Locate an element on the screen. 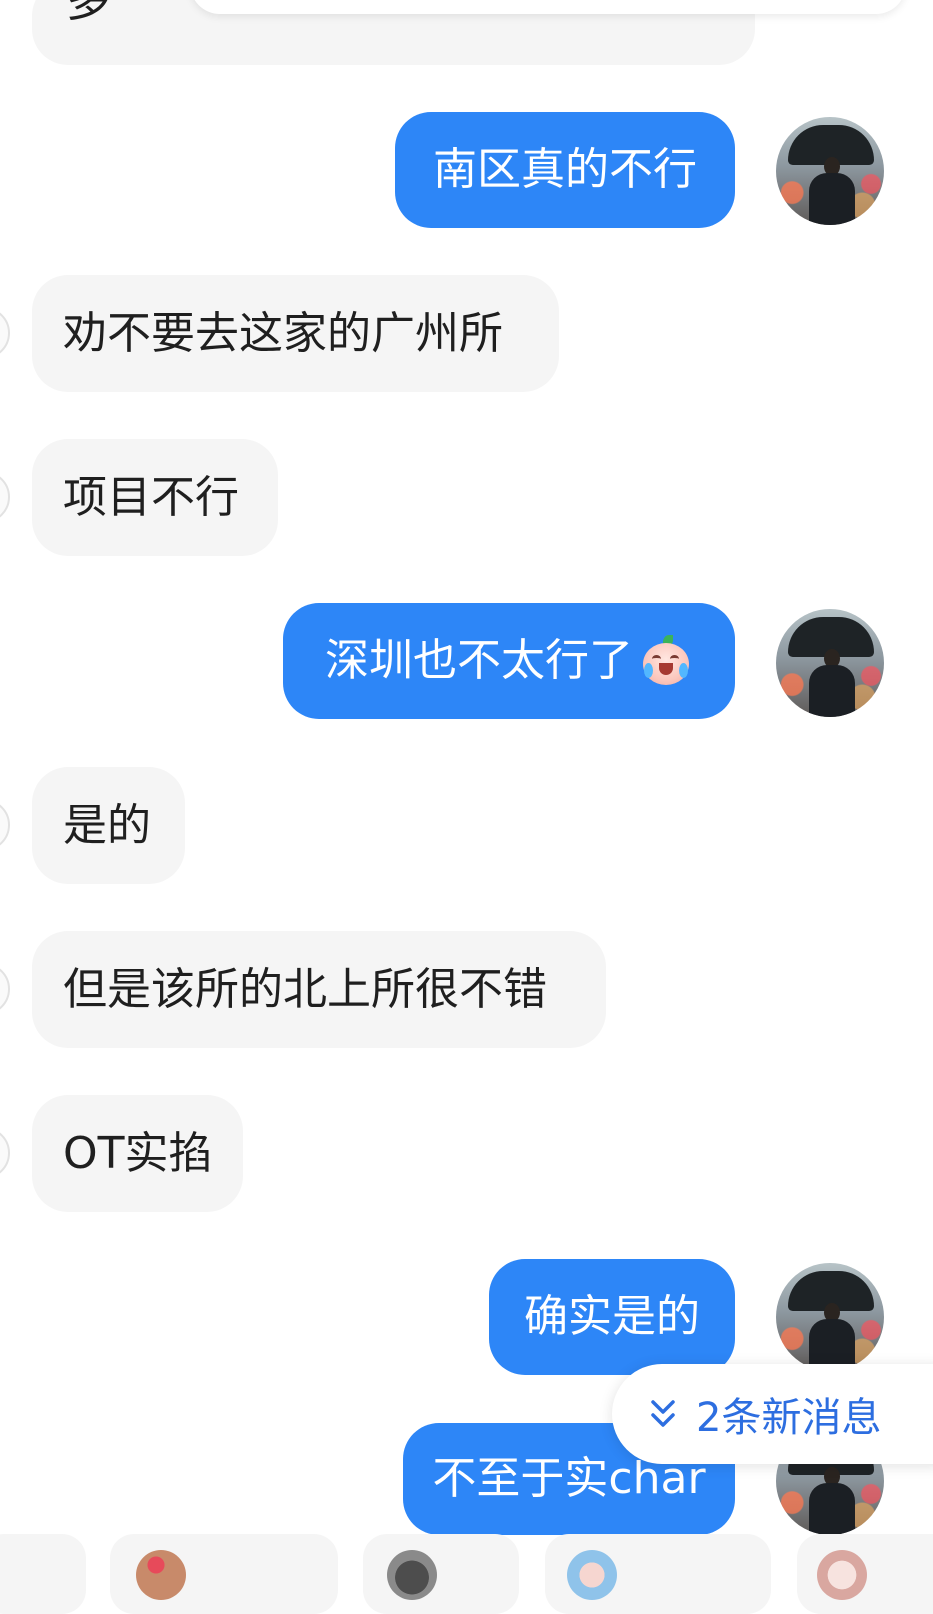  incoming-message-bubble: 劝不要去这家的广州所 is located at coordinates (295, 333).